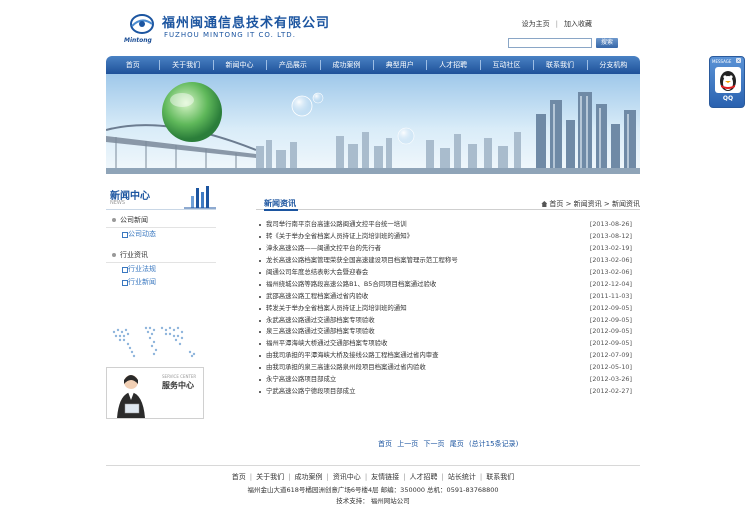 The image size is (748, 527). I want to click on list-item: 由我司承担的泉三高速公路泉州段项目档案通过省内验收 [2012-05-10], so click(448, 368).